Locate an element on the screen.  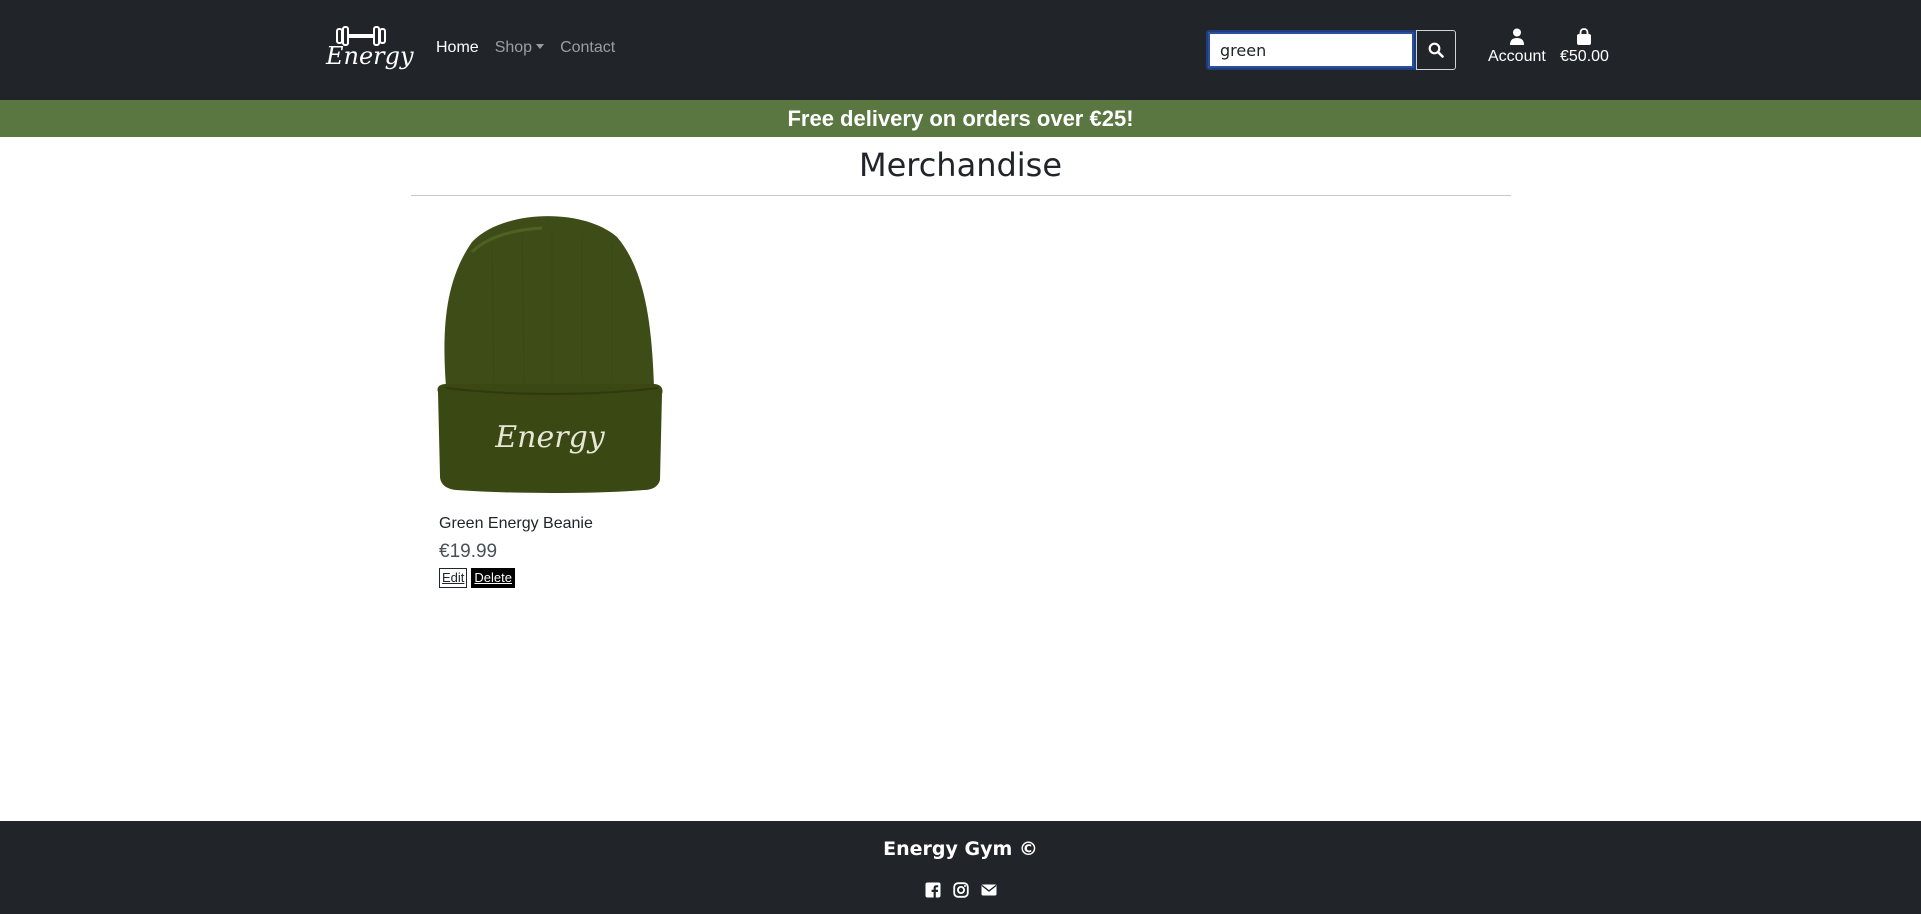
footer-title: Energy Gym © is located at coordinates (960, 849).